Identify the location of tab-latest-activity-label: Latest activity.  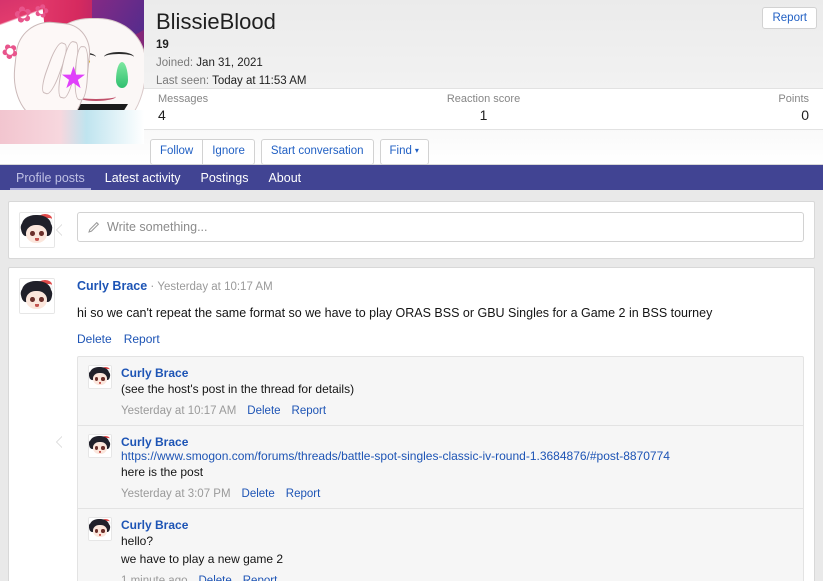
(142, 177).